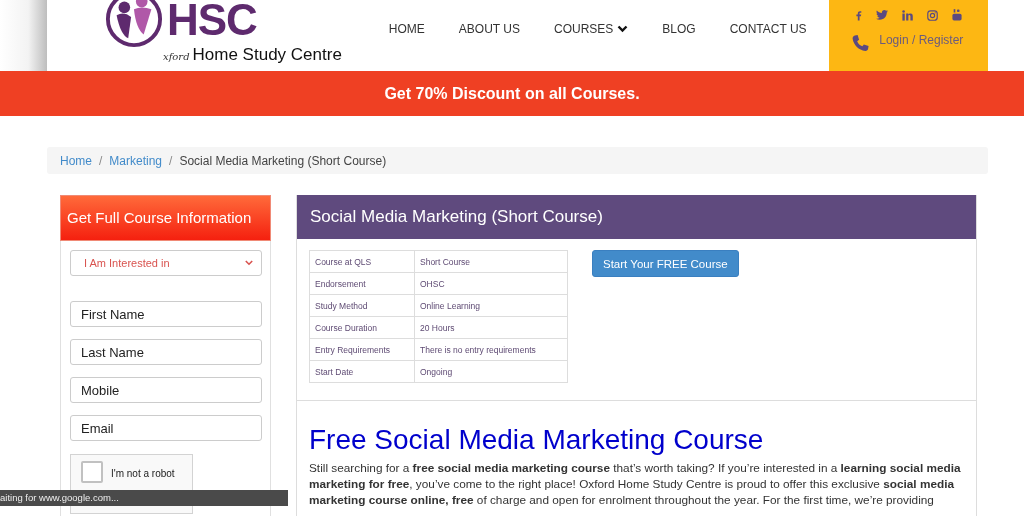  What do you see at coordinates (768, 29) in the screenshot?
I see `nav-link: CONTACT US` at bounding box center [768, 29].